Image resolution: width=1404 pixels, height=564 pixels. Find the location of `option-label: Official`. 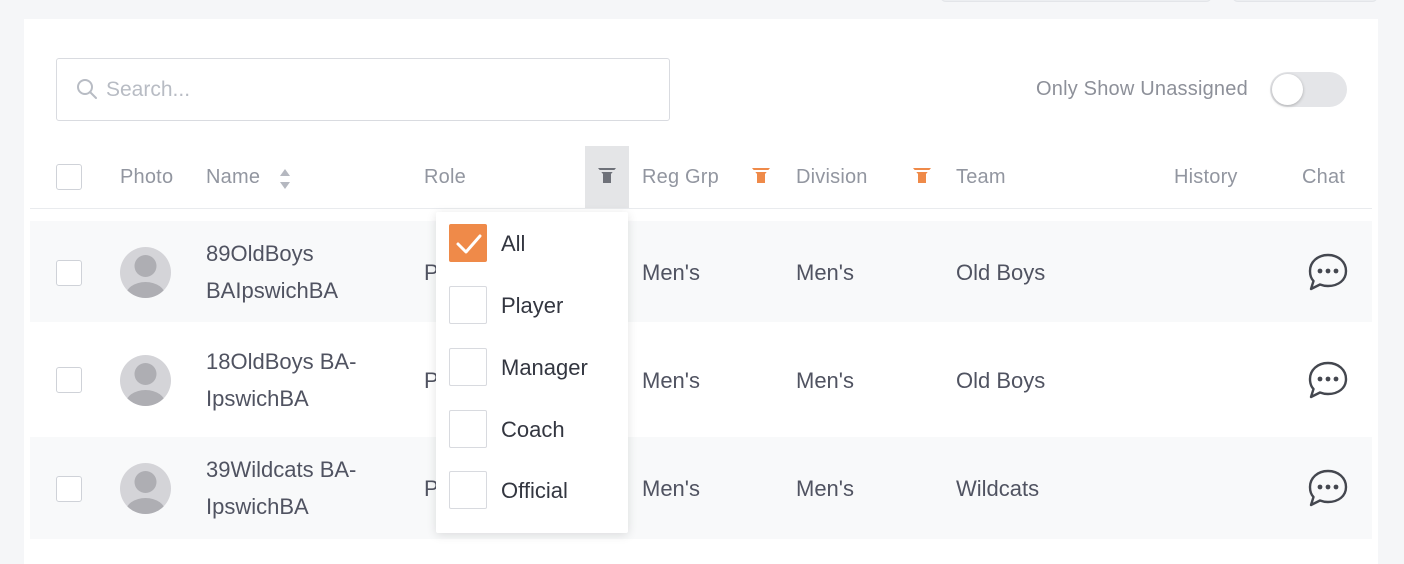

option-label: Official is located at coordinates (534, 490).